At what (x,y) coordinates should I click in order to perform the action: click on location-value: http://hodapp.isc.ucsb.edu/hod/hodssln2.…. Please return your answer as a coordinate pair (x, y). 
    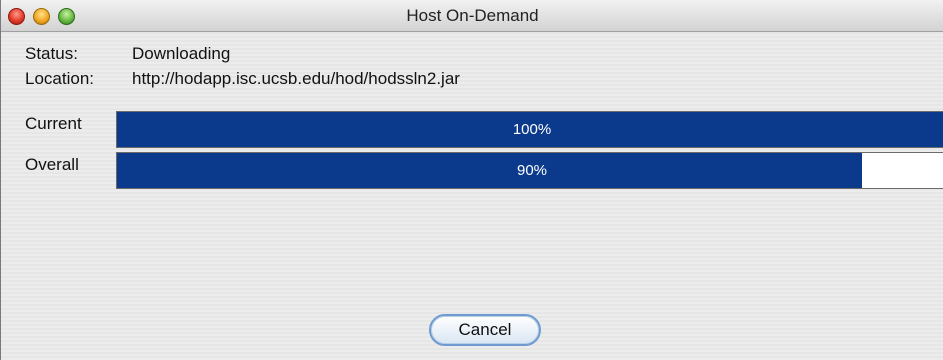
    Looking at the image, I should click on (296, 78).